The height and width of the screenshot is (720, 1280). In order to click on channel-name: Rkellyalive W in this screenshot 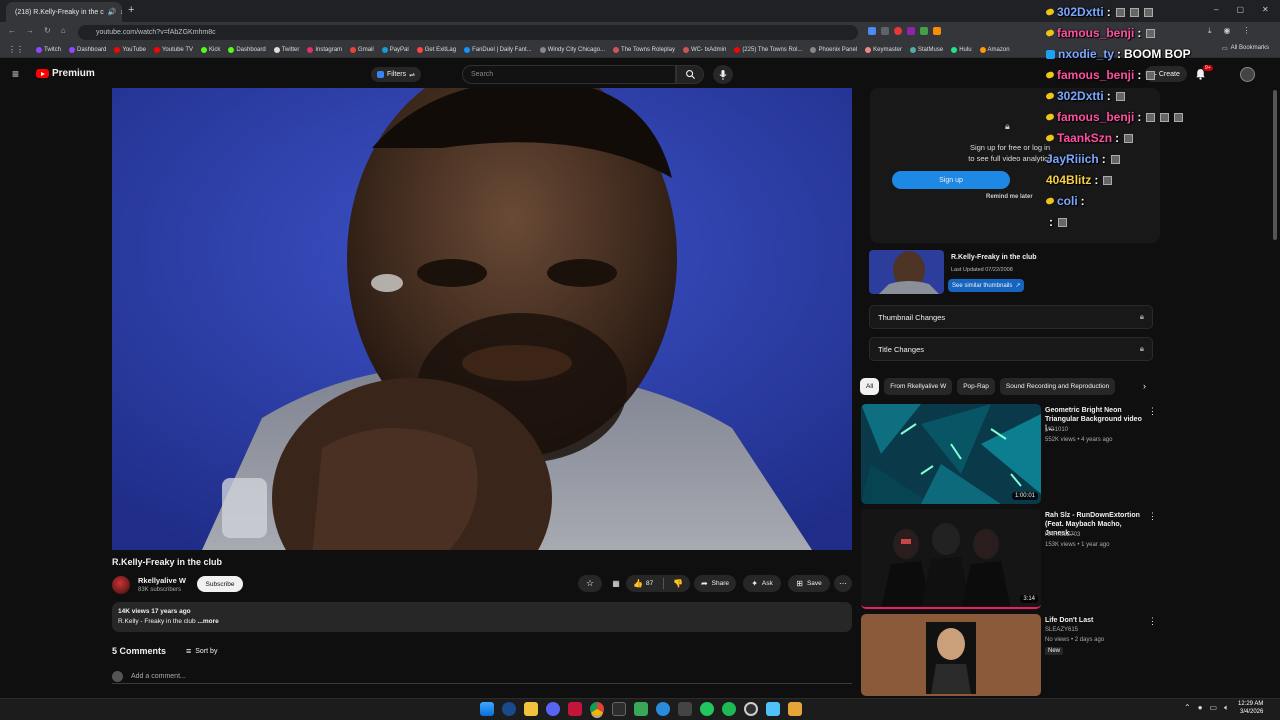, I will do `click(162, 580)`.